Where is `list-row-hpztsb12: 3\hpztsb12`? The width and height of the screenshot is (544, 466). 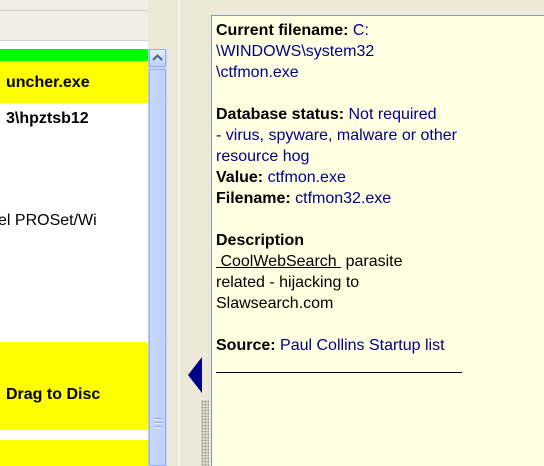
list-row-hpztsb12: 3\hpztsb12 is located at coordinates (74, 118).